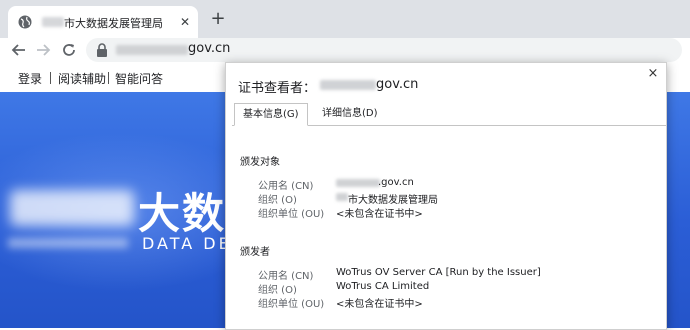 This screenshot has height=330, width=690. I want to click on subject-org-label: 组织 (O), so click(277, 200).